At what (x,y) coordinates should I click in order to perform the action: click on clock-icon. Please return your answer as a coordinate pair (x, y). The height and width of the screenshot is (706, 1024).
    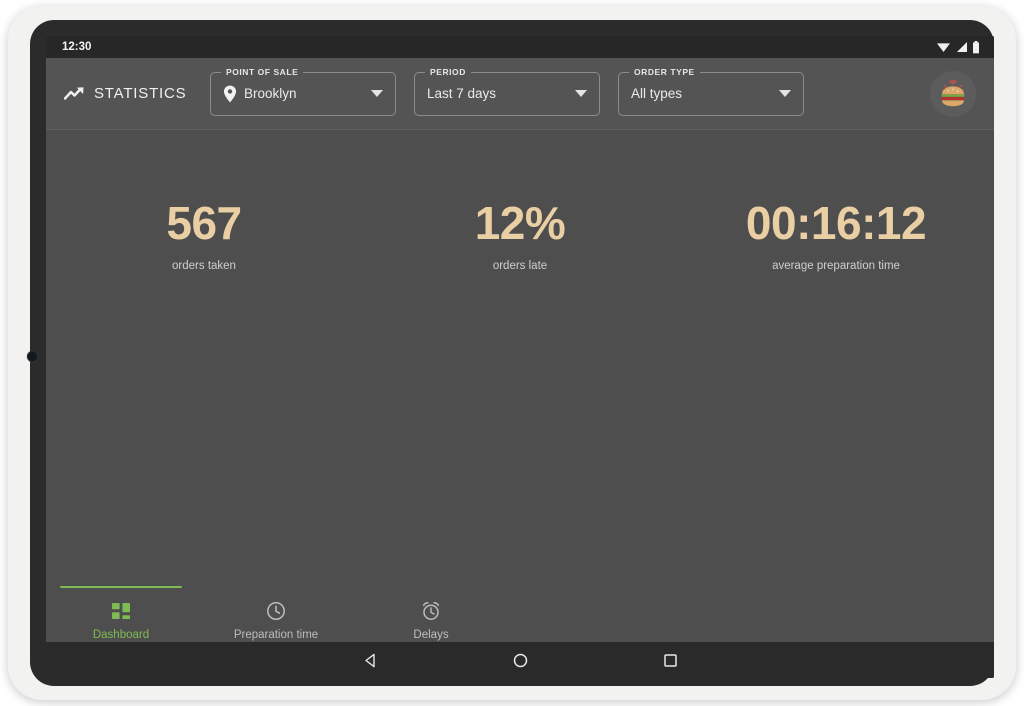
    Looking at the image, I should click on (276, 611).